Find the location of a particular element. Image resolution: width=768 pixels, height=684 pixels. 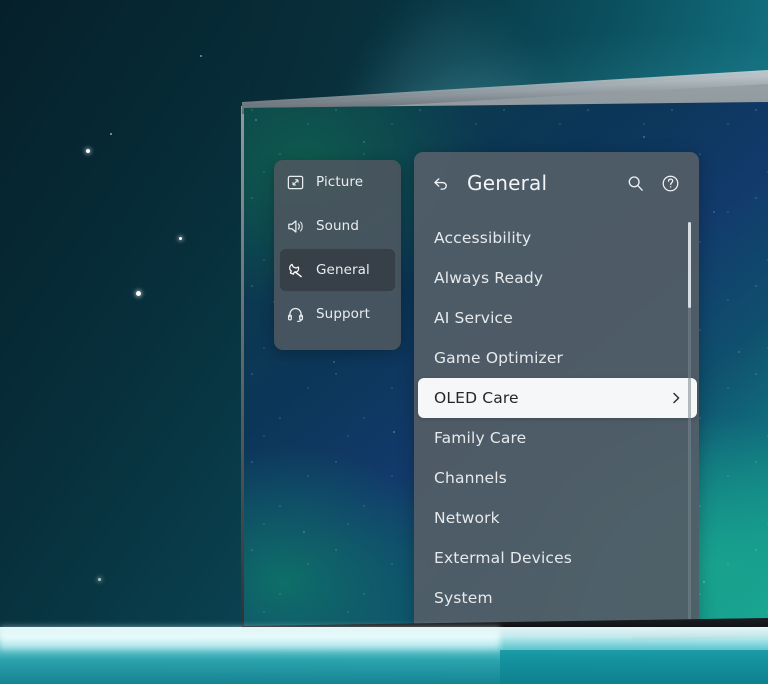

menu-item-label: Channels is located at coordinates (470, 478).